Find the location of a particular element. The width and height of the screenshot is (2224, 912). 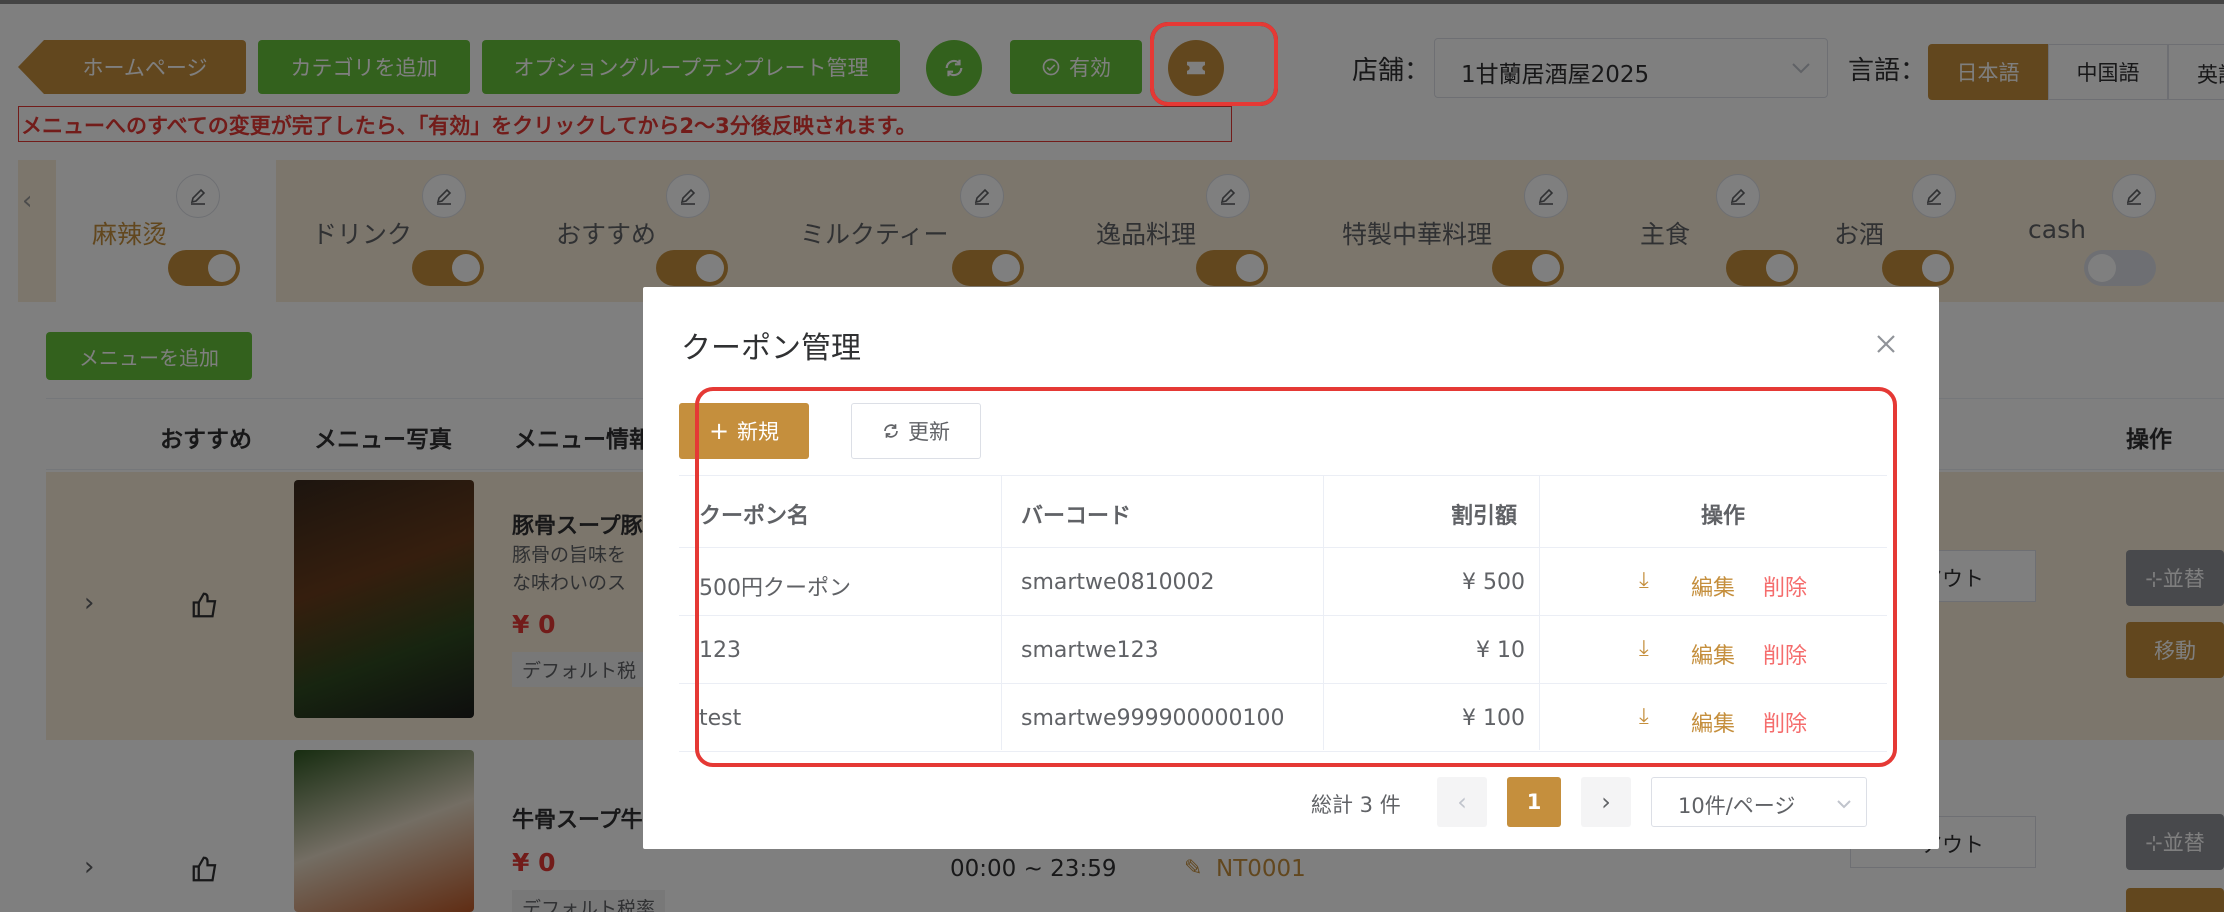

page-size-value: 10件/ページ is located at coordinates (1737, 806).